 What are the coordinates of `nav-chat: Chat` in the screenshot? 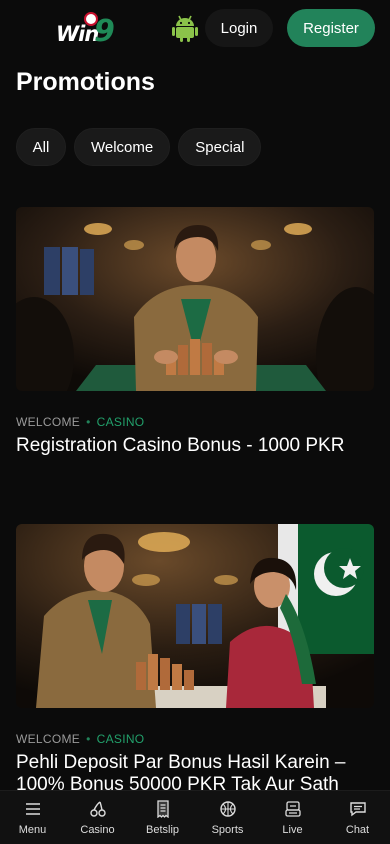 It's located at (358, 818).